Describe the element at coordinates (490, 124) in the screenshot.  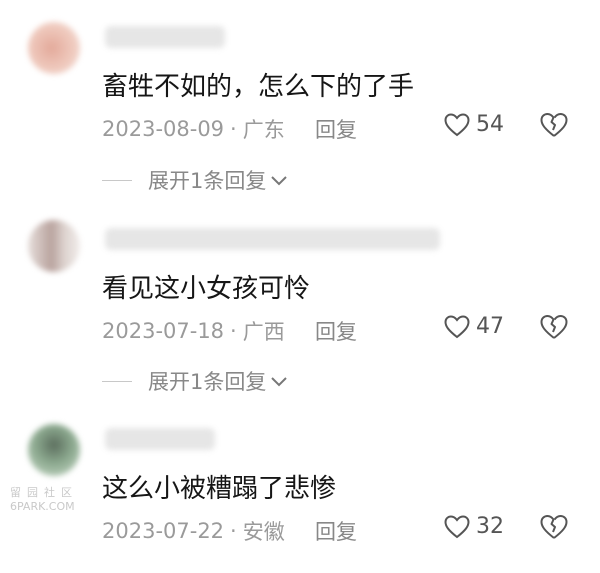
I see `like-count: 54` at that location.